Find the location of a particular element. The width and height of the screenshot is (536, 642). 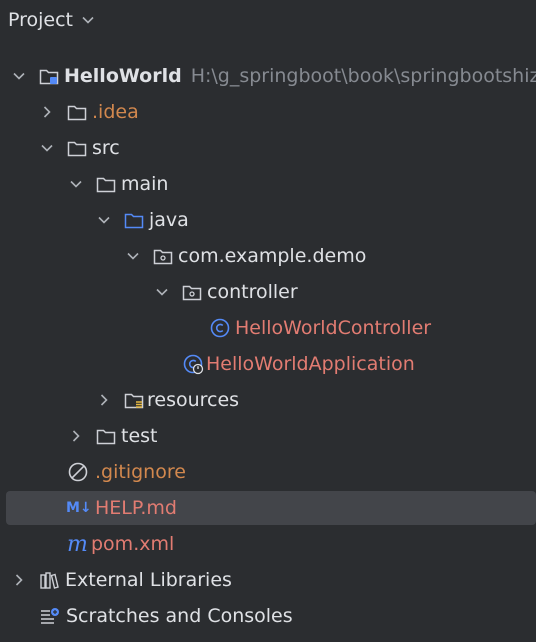

tree-item-label: com.example.demo is located at coordinates (272, 256).